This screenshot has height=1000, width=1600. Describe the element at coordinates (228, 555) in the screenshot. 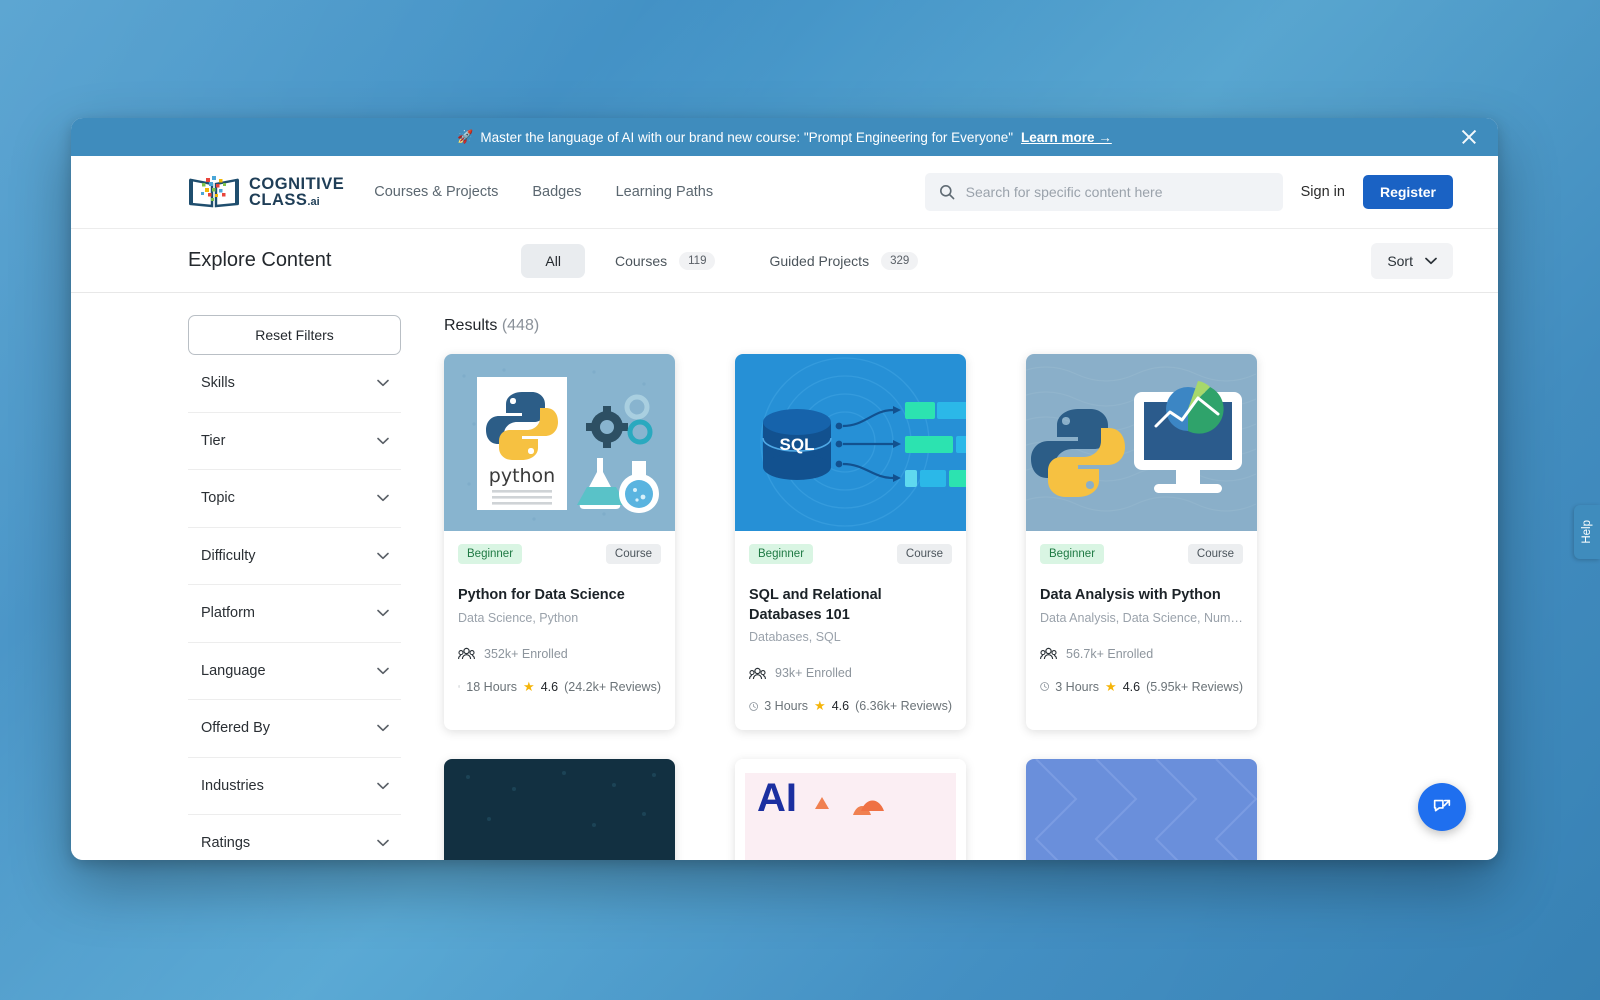

I see `filter-label-difficulty: Difficulty` at that location.